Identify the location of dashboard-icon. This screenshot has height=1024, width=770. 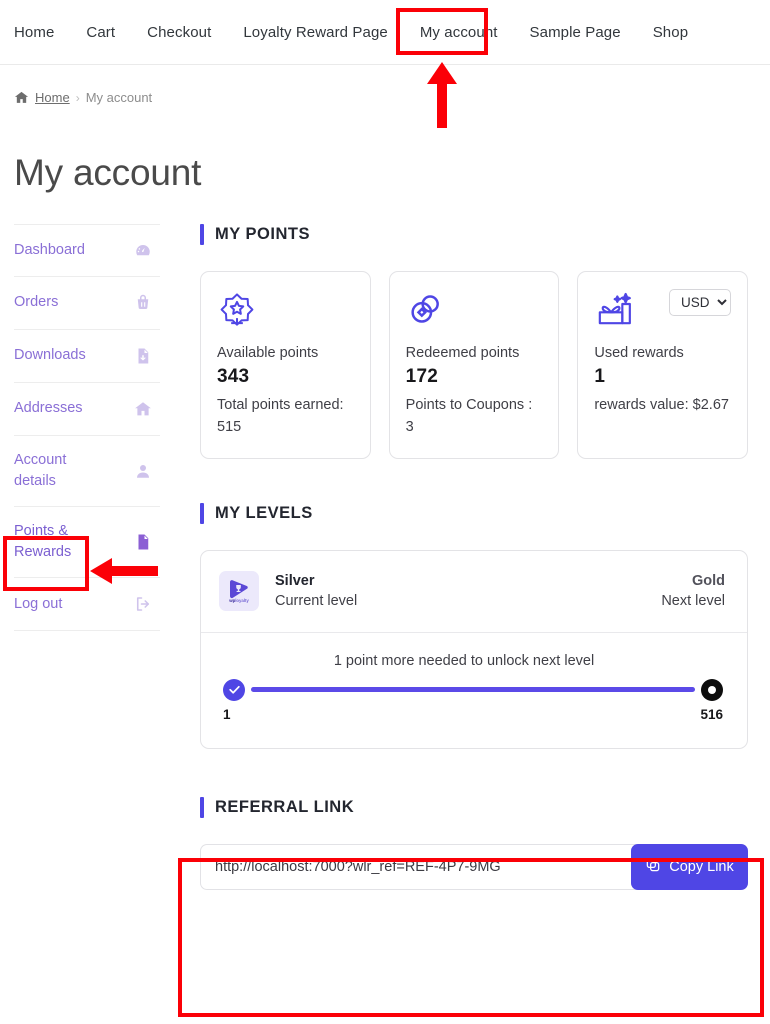
(143, 251).